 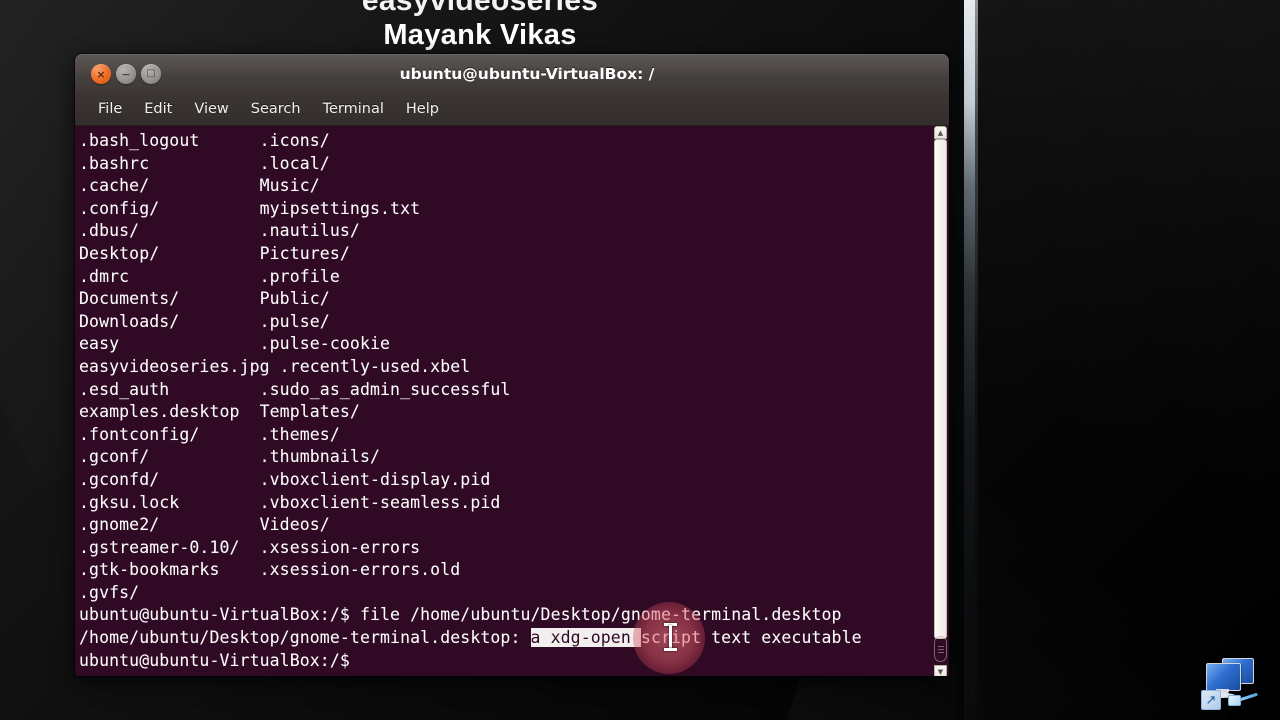 What do you see at coordinates (976, 360) in the screenshot?
I see `screen-edge-highlight-strip` at bounding box center [976, 360].